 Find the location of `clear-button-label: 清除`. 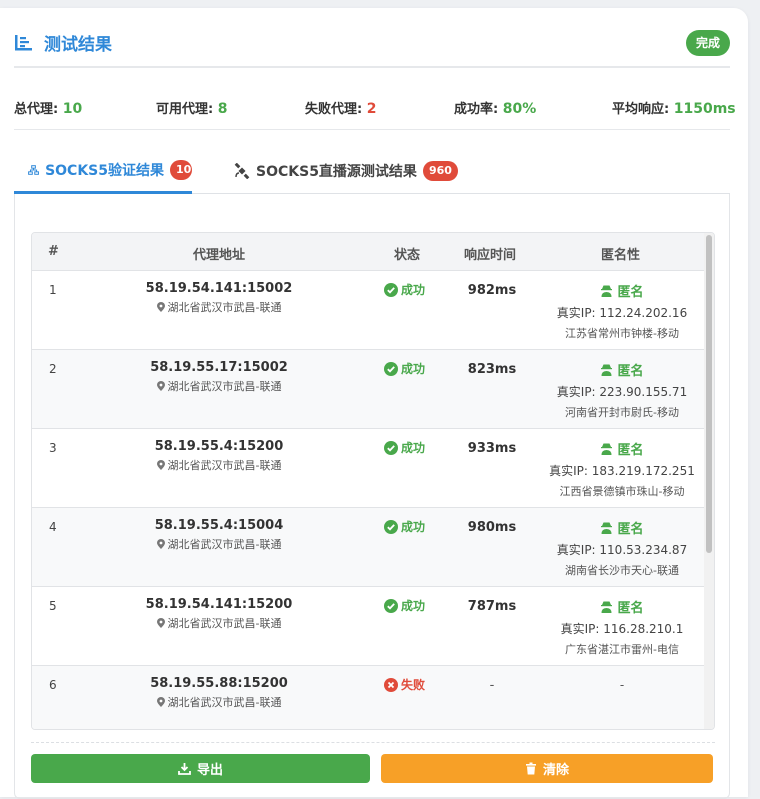

clear-button-label: 清除 is located at coordinates (555, 770).